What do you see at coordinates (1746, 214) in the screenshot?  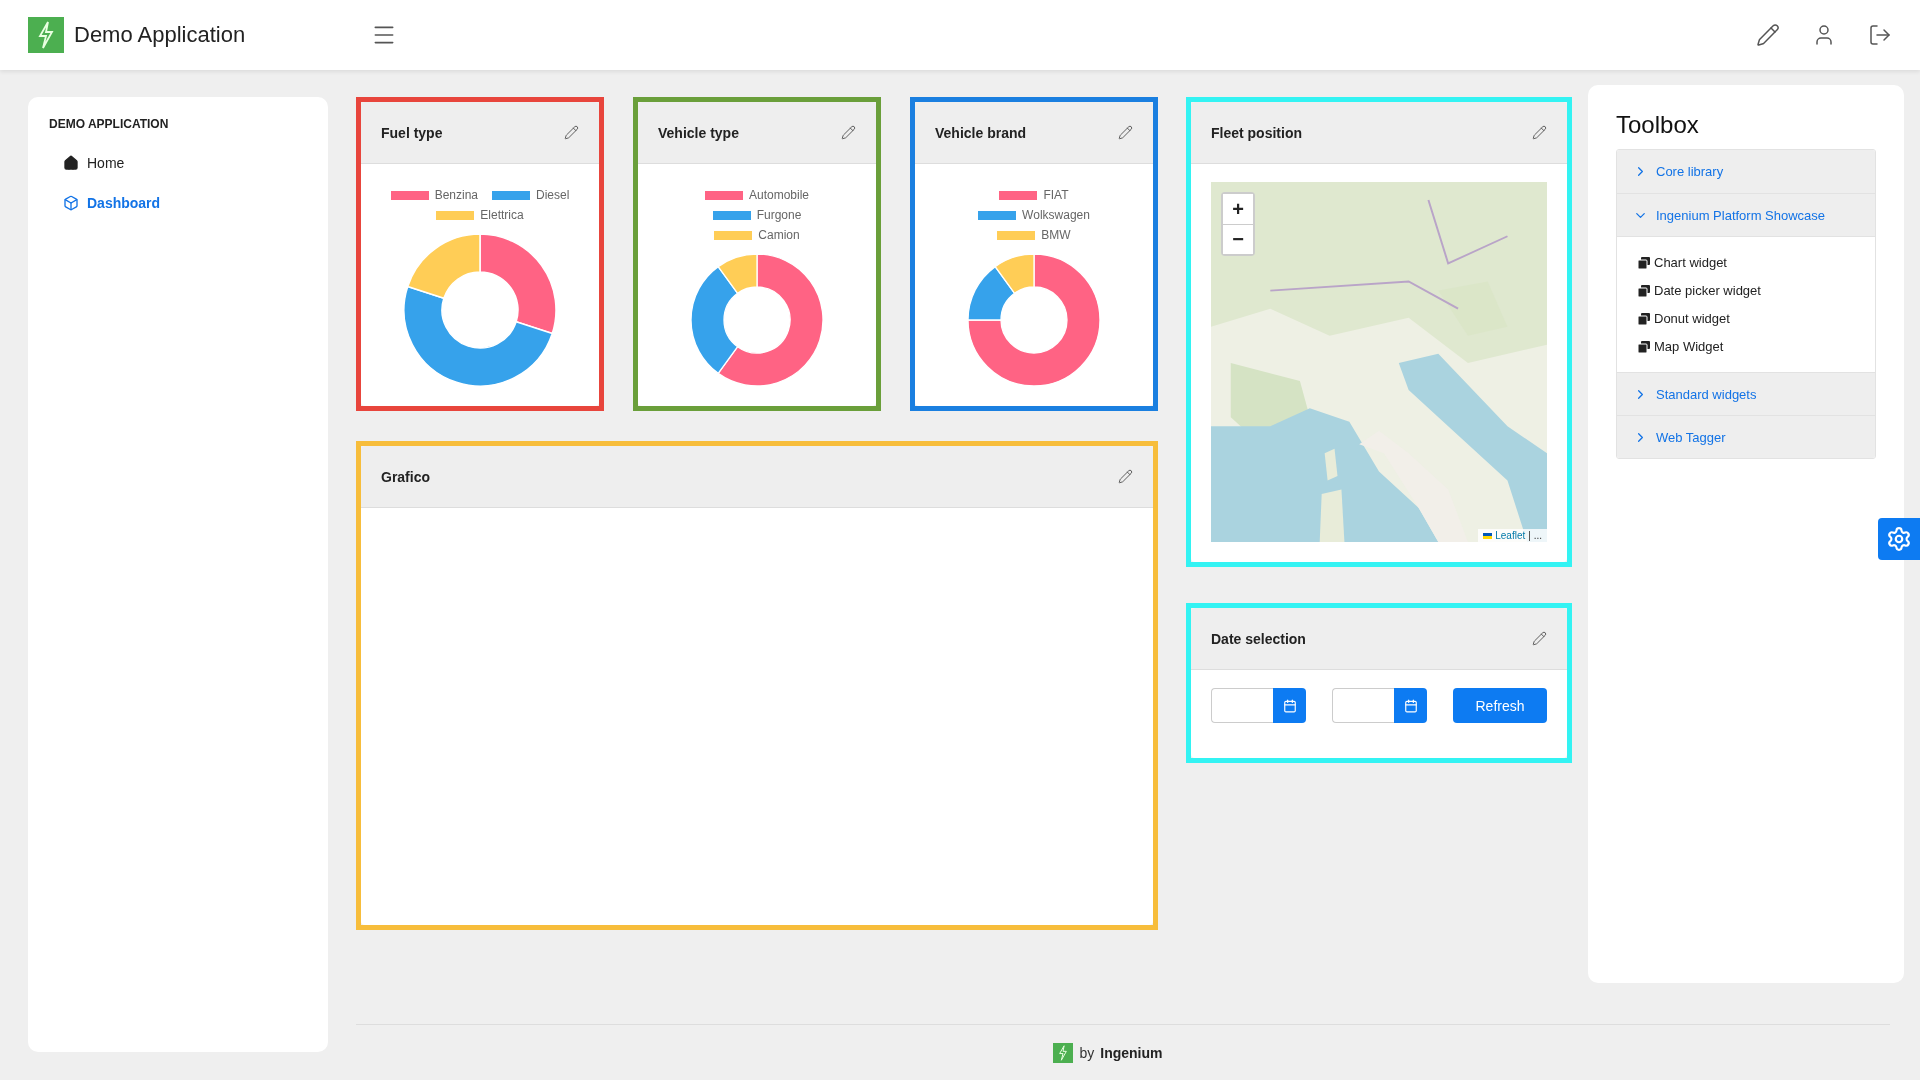 I see `accordion-header: Ingenium Platform Showcase` at bounding box center [1746, 214].